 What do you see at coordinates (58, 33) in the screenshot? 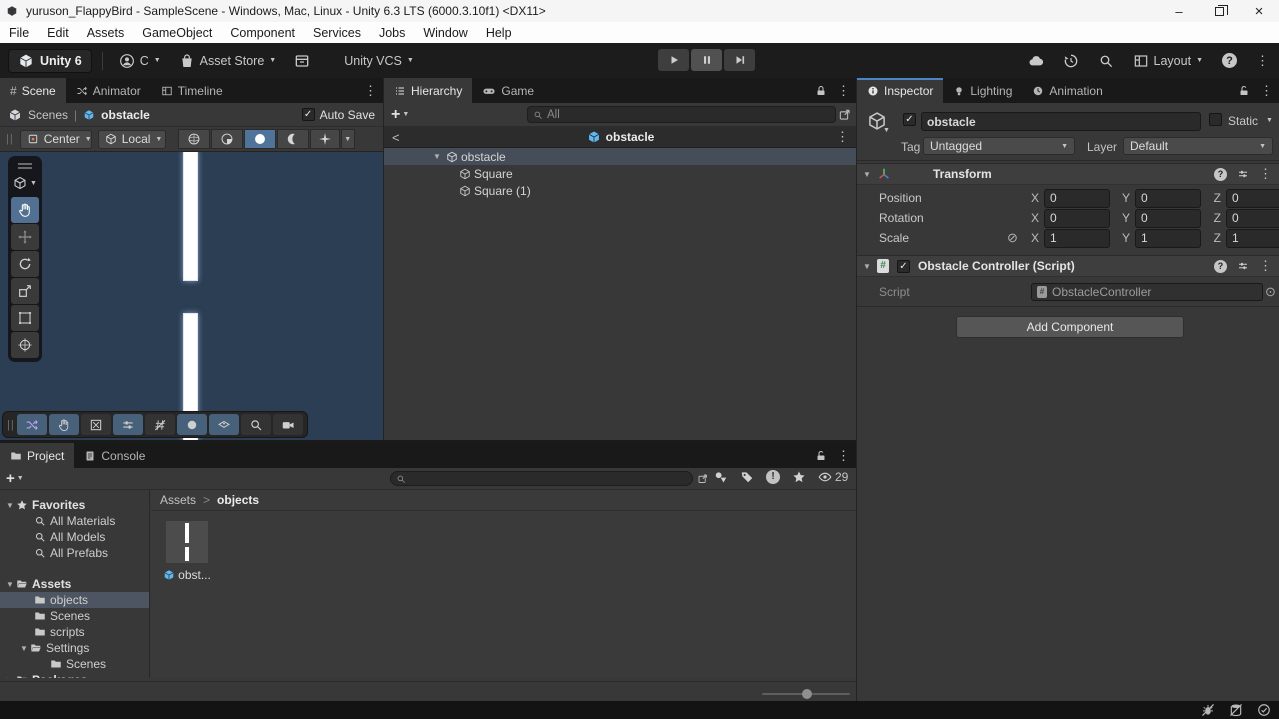
I see `menu-edit: Edit` at bounding box center [58, 33].